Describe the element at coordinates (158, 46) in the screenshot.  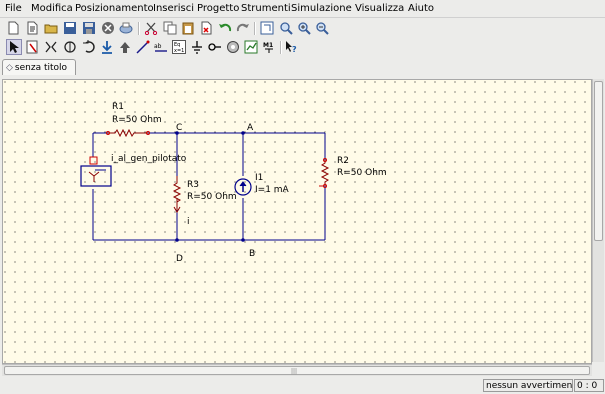
I see `svg-text: ab` at that location.